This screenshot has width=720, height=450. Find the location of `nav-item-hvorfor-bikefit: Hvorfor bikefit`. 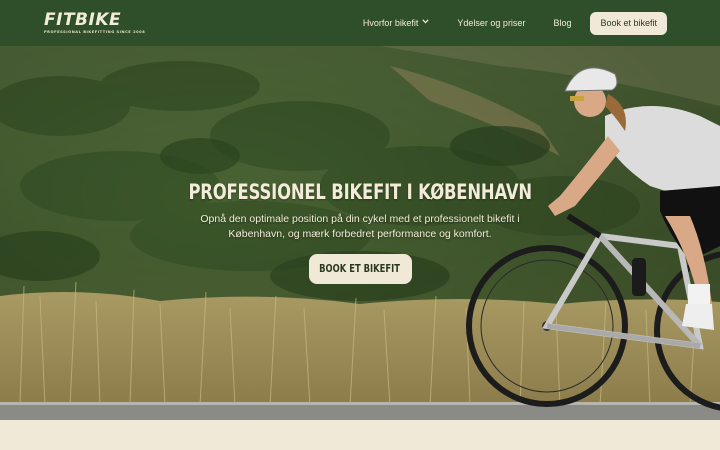

nav-item-hvorfor-bikefit: Hvorfor bikefit is located at coordinates (396, 23).